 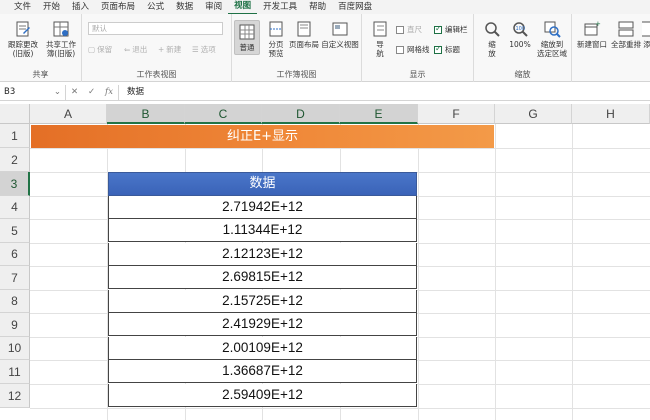 I want to click on column-header-f: F, so click(x=456, y=114).